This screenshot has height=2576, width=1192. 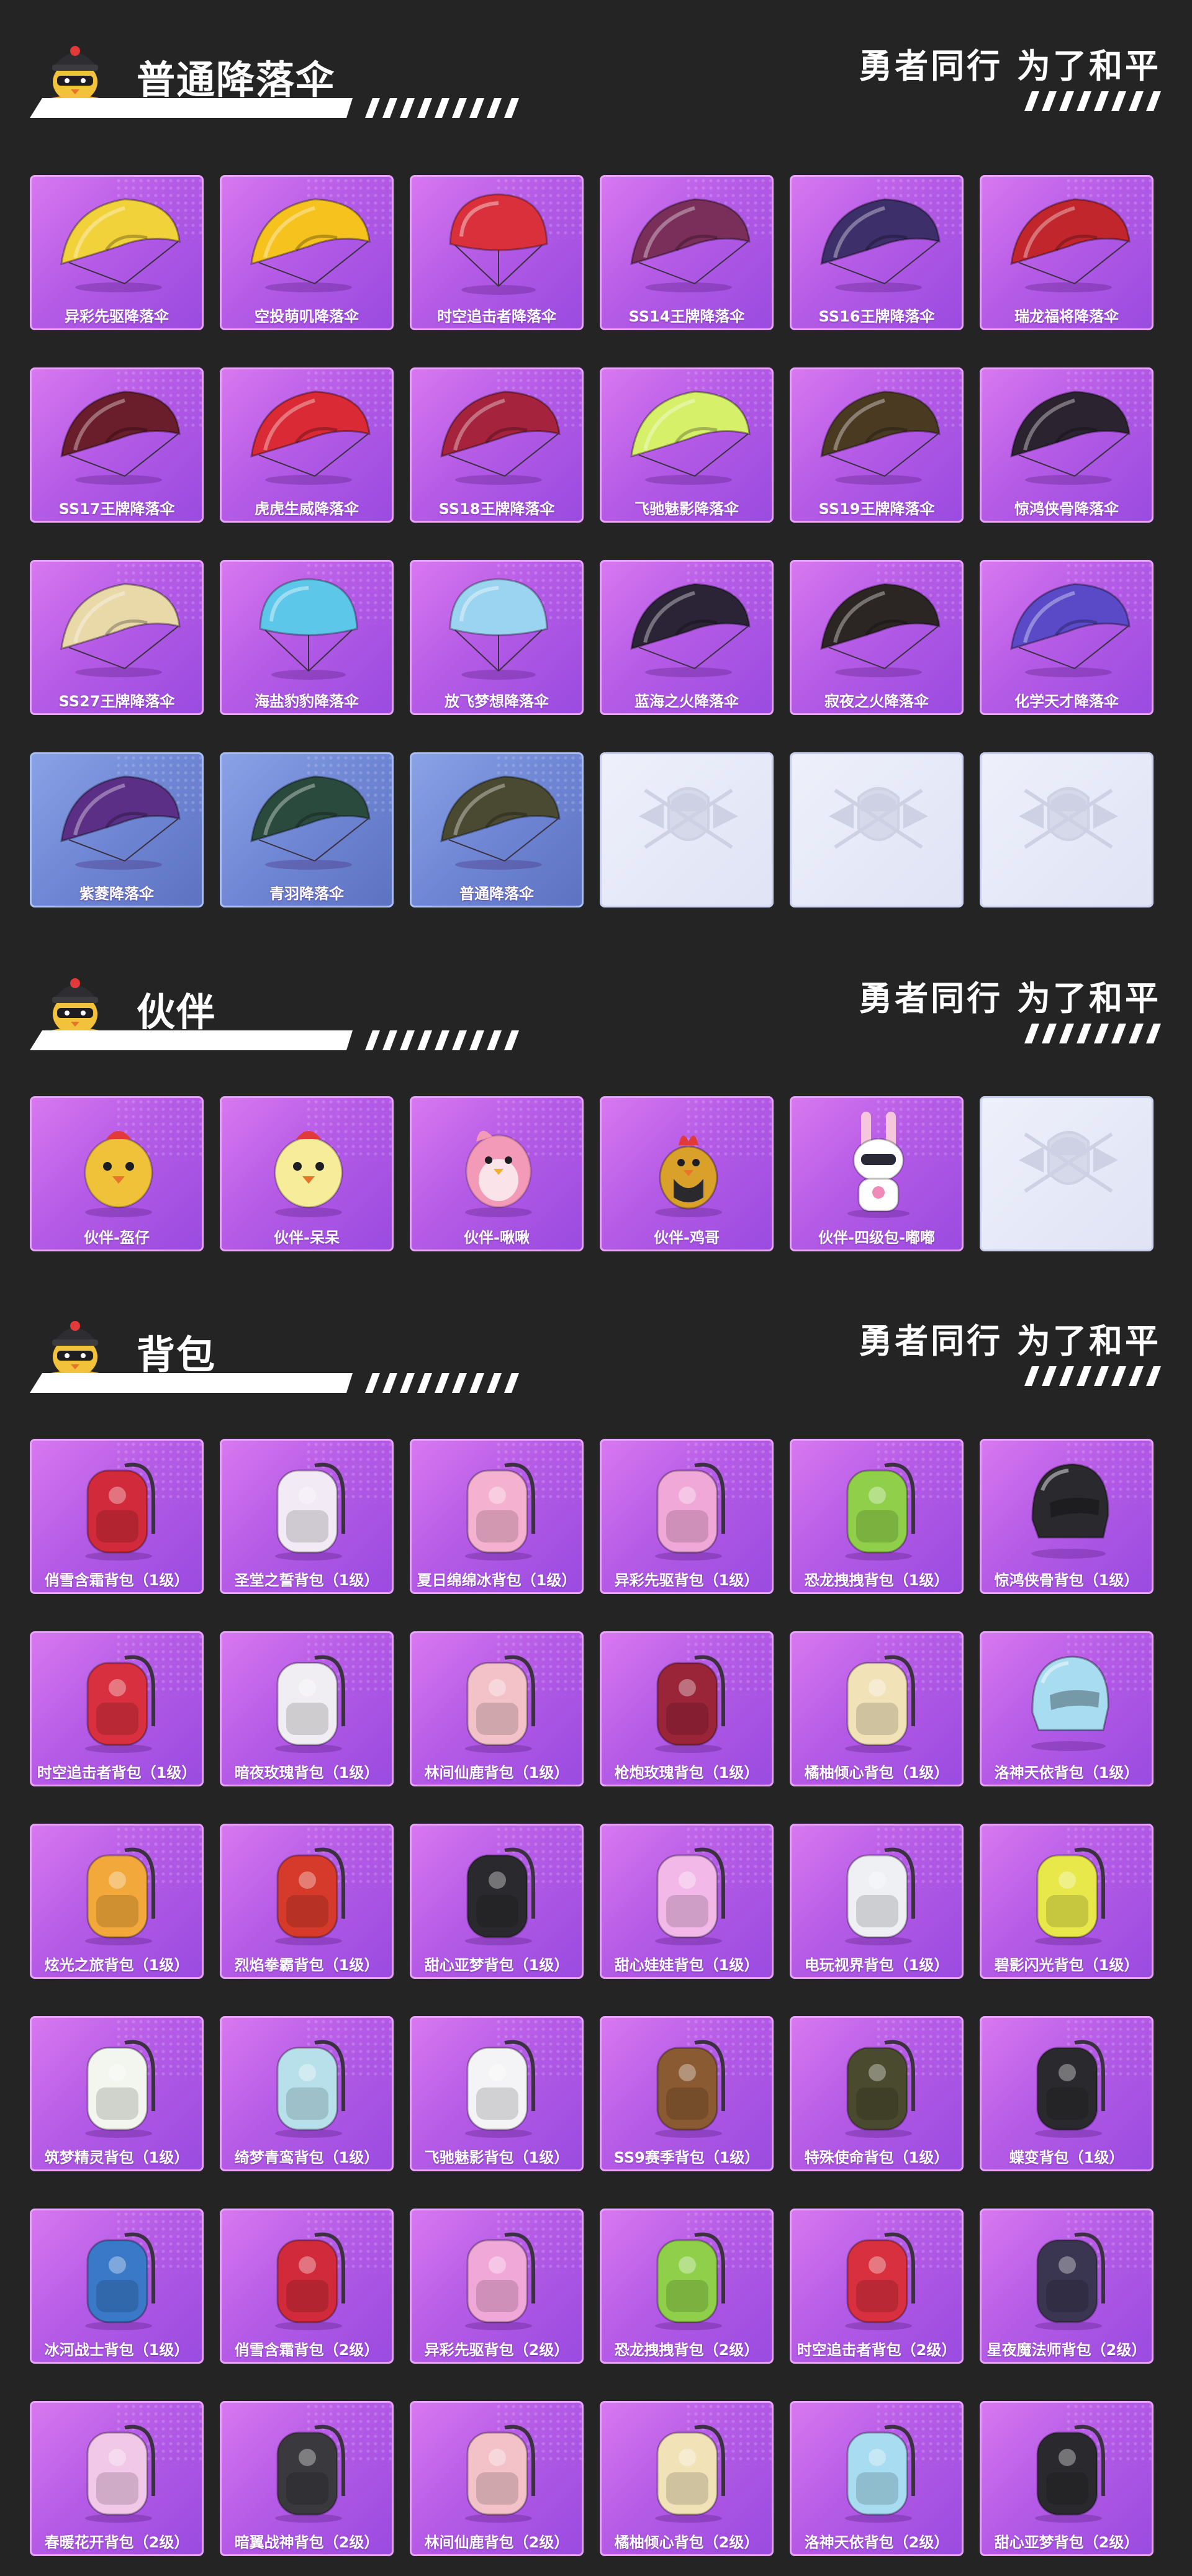 I want to click on section-title: 伙伴, so click(x=177, y=1012).